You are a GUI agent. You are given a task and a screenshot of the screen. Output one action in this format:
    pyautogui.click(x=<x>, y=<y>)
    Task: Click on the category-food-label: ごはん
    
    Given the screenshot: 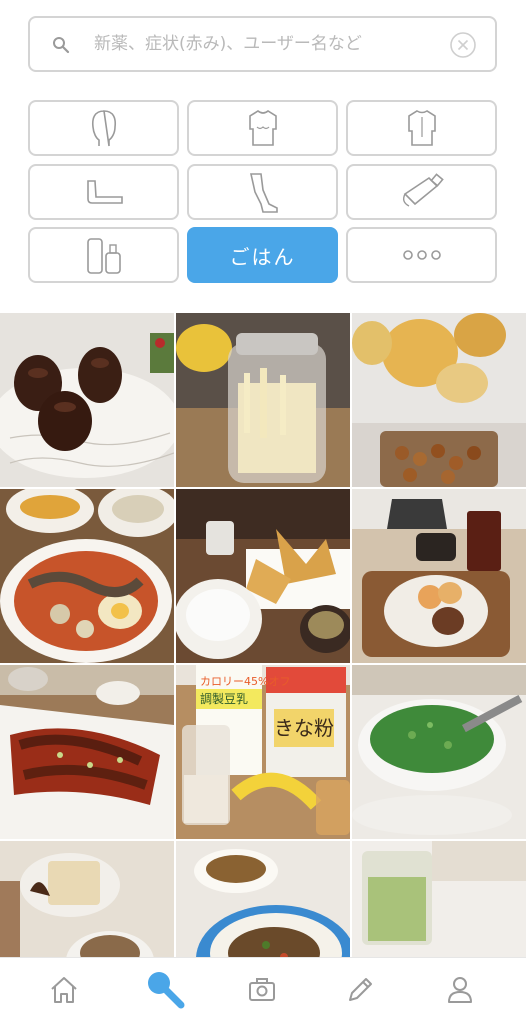 What is the action you would take?
    pyautogui.click(x=262, y=256)
    